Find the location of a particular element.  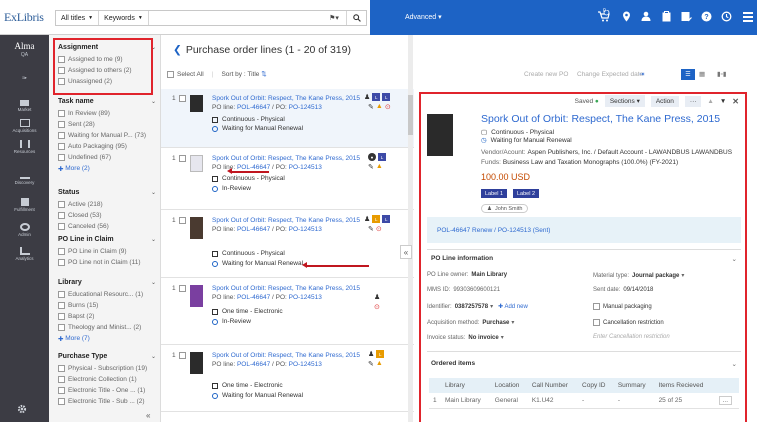

label-badge: Label 2 is located at coordinates (526, 193).